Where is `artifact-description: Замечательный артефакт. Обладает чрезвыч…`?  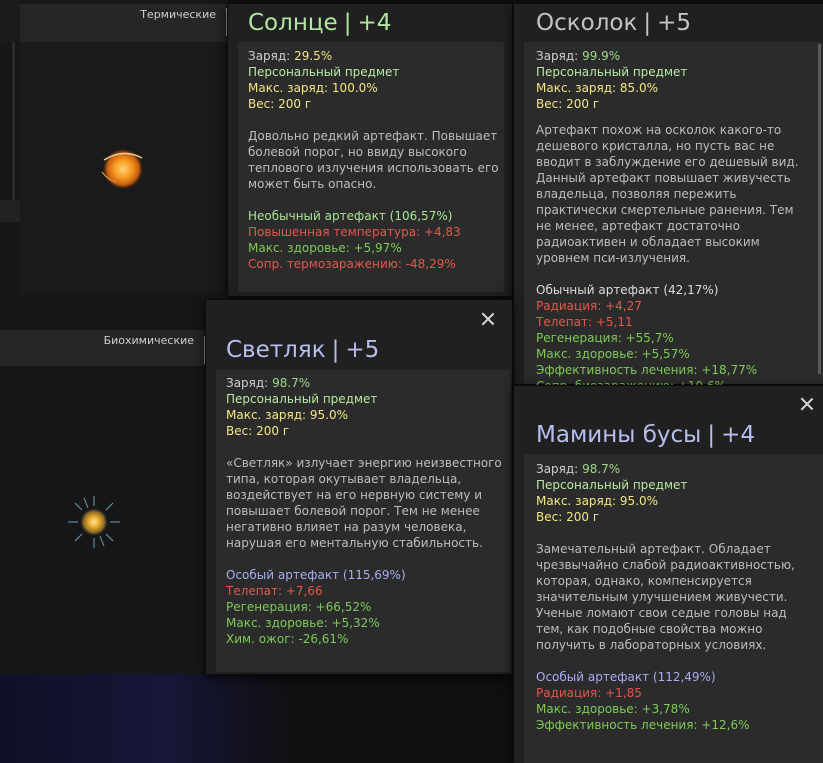 artifact-description: Замечательный артефакт. Обладает чрезвыч… is located at coordinates (665, 597).